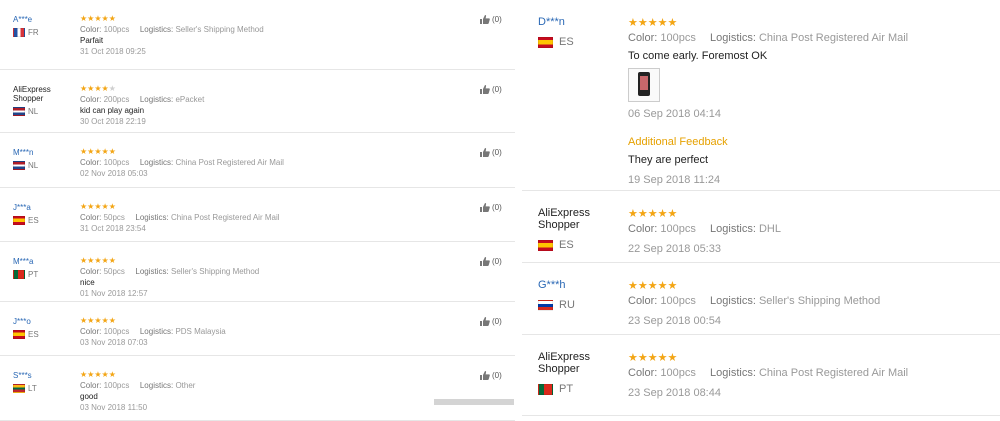 Image resolution: width=1000 pixels, height=421 pixels. What do you see at coordinates (42, 152) in the screenshot?
I see `reviewer-name: M***n` at bounding box center [42, 152].